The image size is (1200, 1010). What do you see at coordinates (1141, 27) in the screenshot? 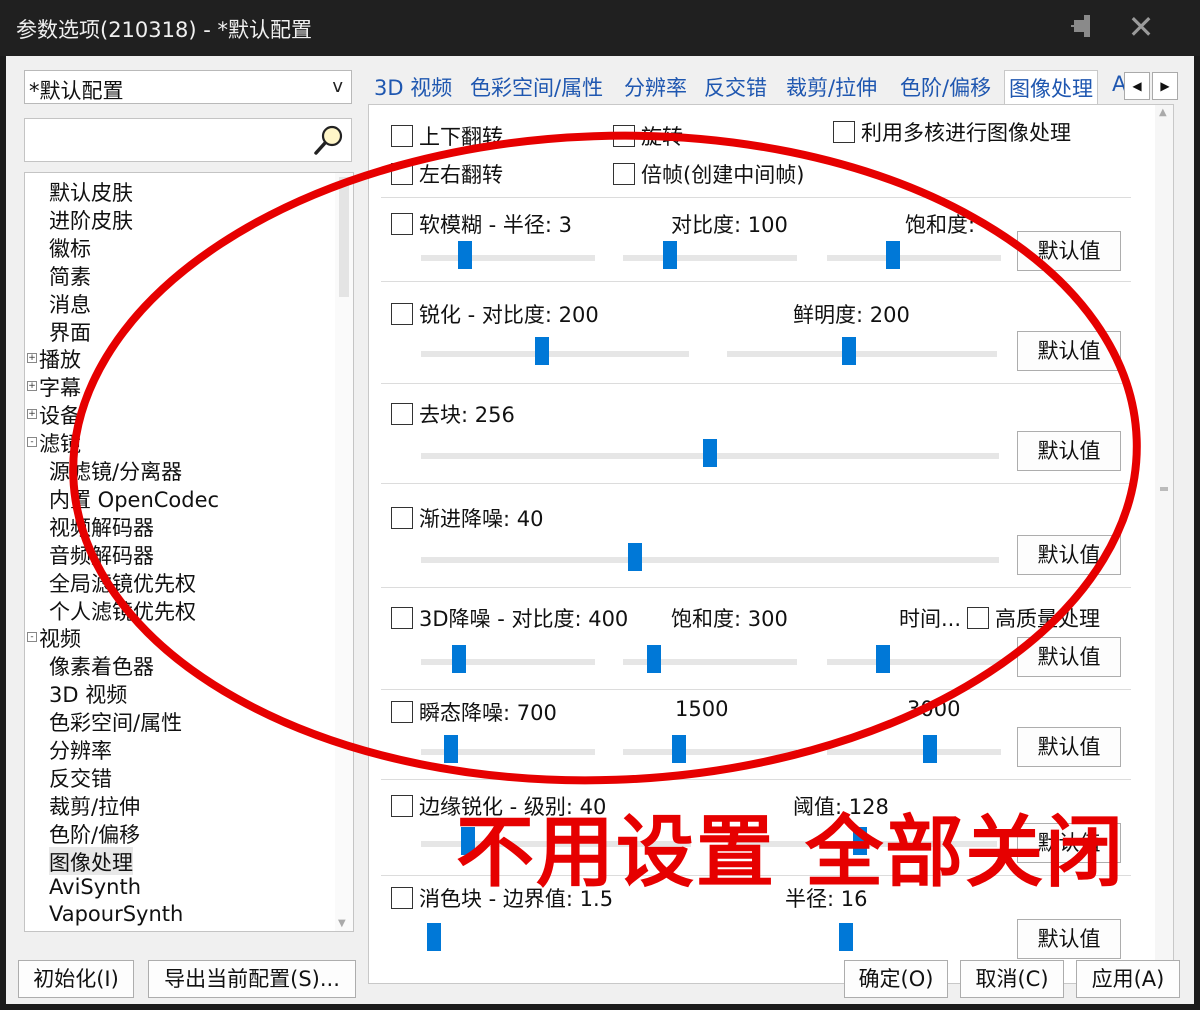
I see `close-icon: ✕` at bounding box center [1141, 27].